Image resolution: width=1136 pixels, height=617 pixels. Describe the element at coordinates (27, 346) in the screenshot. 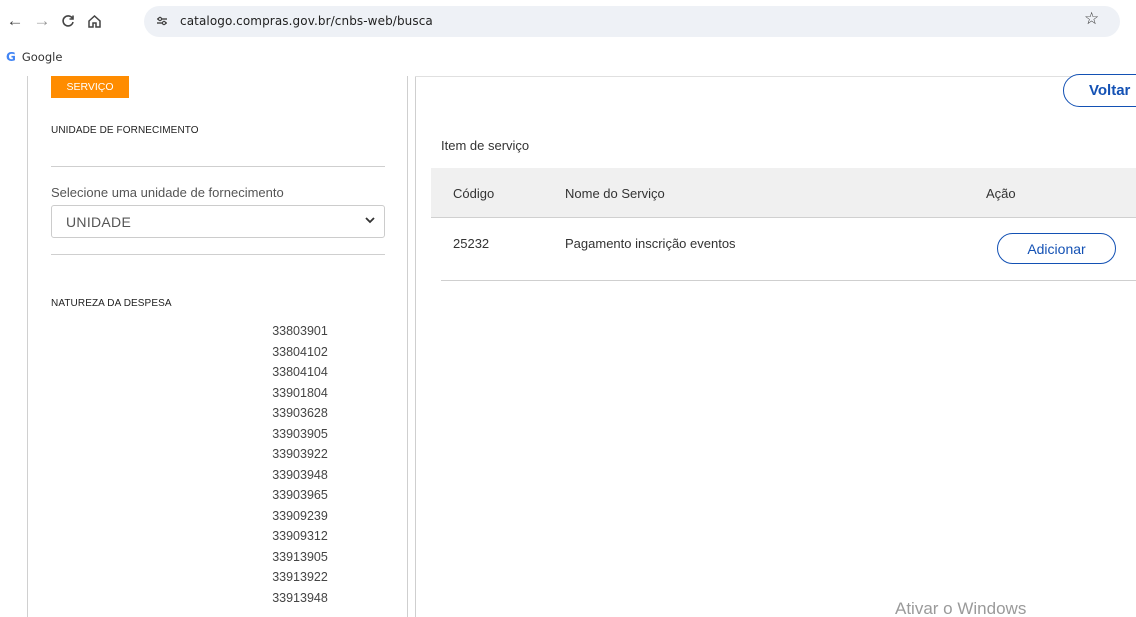

I see `left-panel-border` at that location.